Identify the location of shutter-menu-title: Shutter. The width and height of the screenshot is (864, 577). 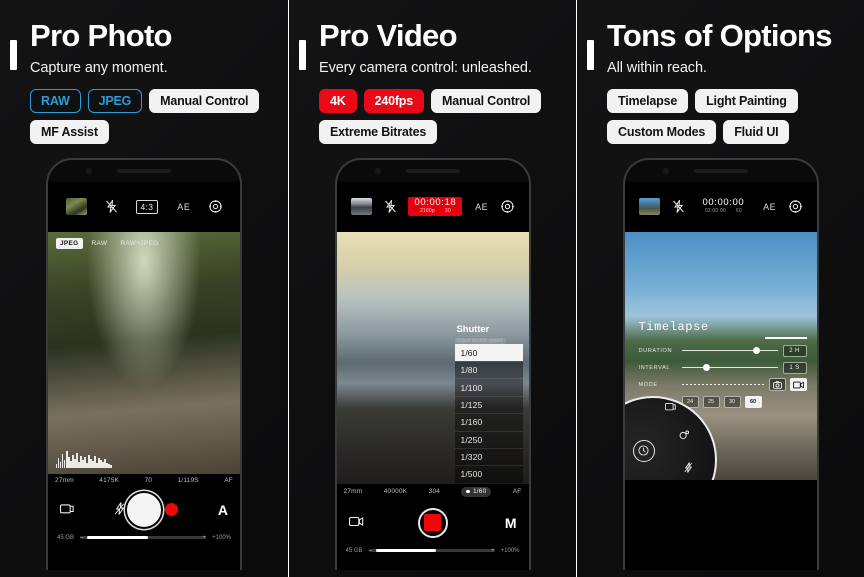
(473, 329).